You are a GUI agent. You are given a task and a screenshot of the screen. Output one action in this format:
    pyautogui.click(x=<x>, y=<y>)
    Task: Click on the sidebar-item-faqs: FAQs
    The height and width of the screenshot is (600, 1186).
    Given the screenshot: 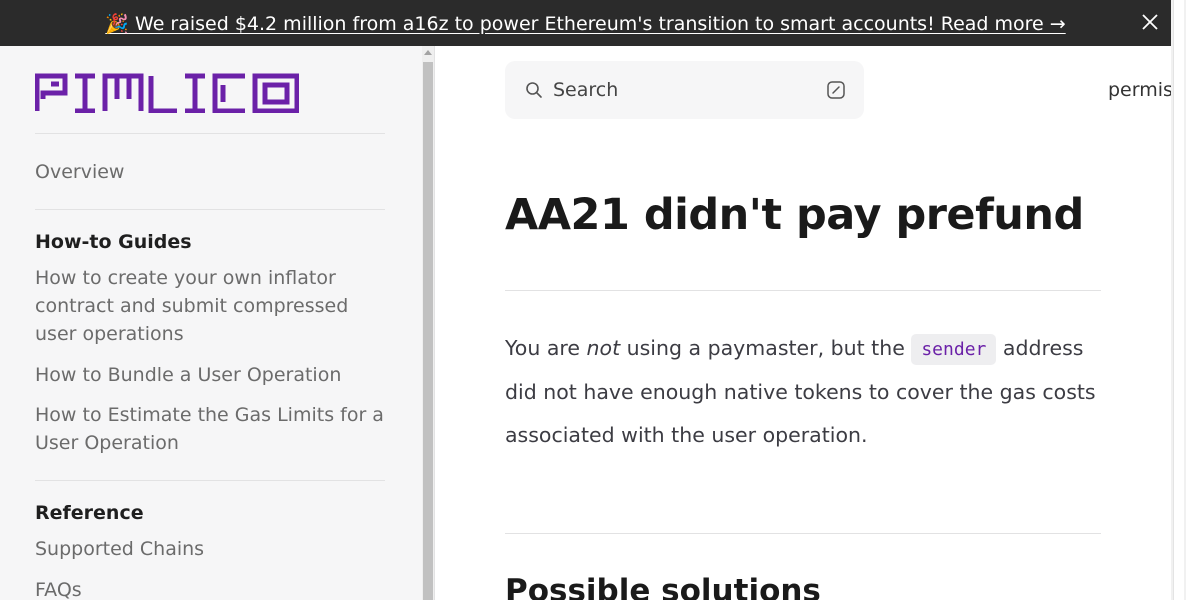 What is the action you would take?
    pyautogui.click(x=215, y=588)
    